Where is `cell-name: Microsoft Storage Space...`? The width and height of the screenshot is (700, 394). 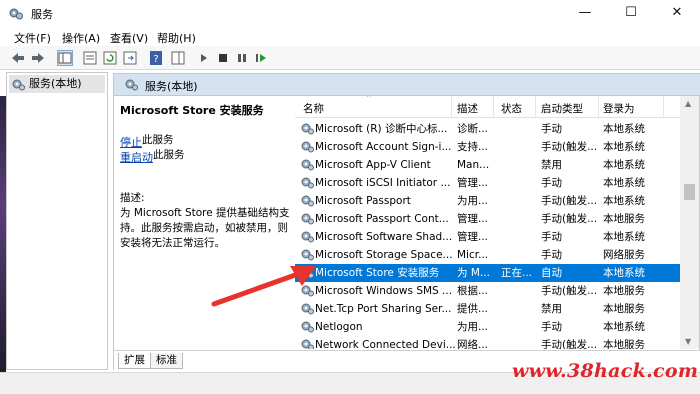 cell-name: Microsoft Storage Space... is located at coordinates (384, 255).